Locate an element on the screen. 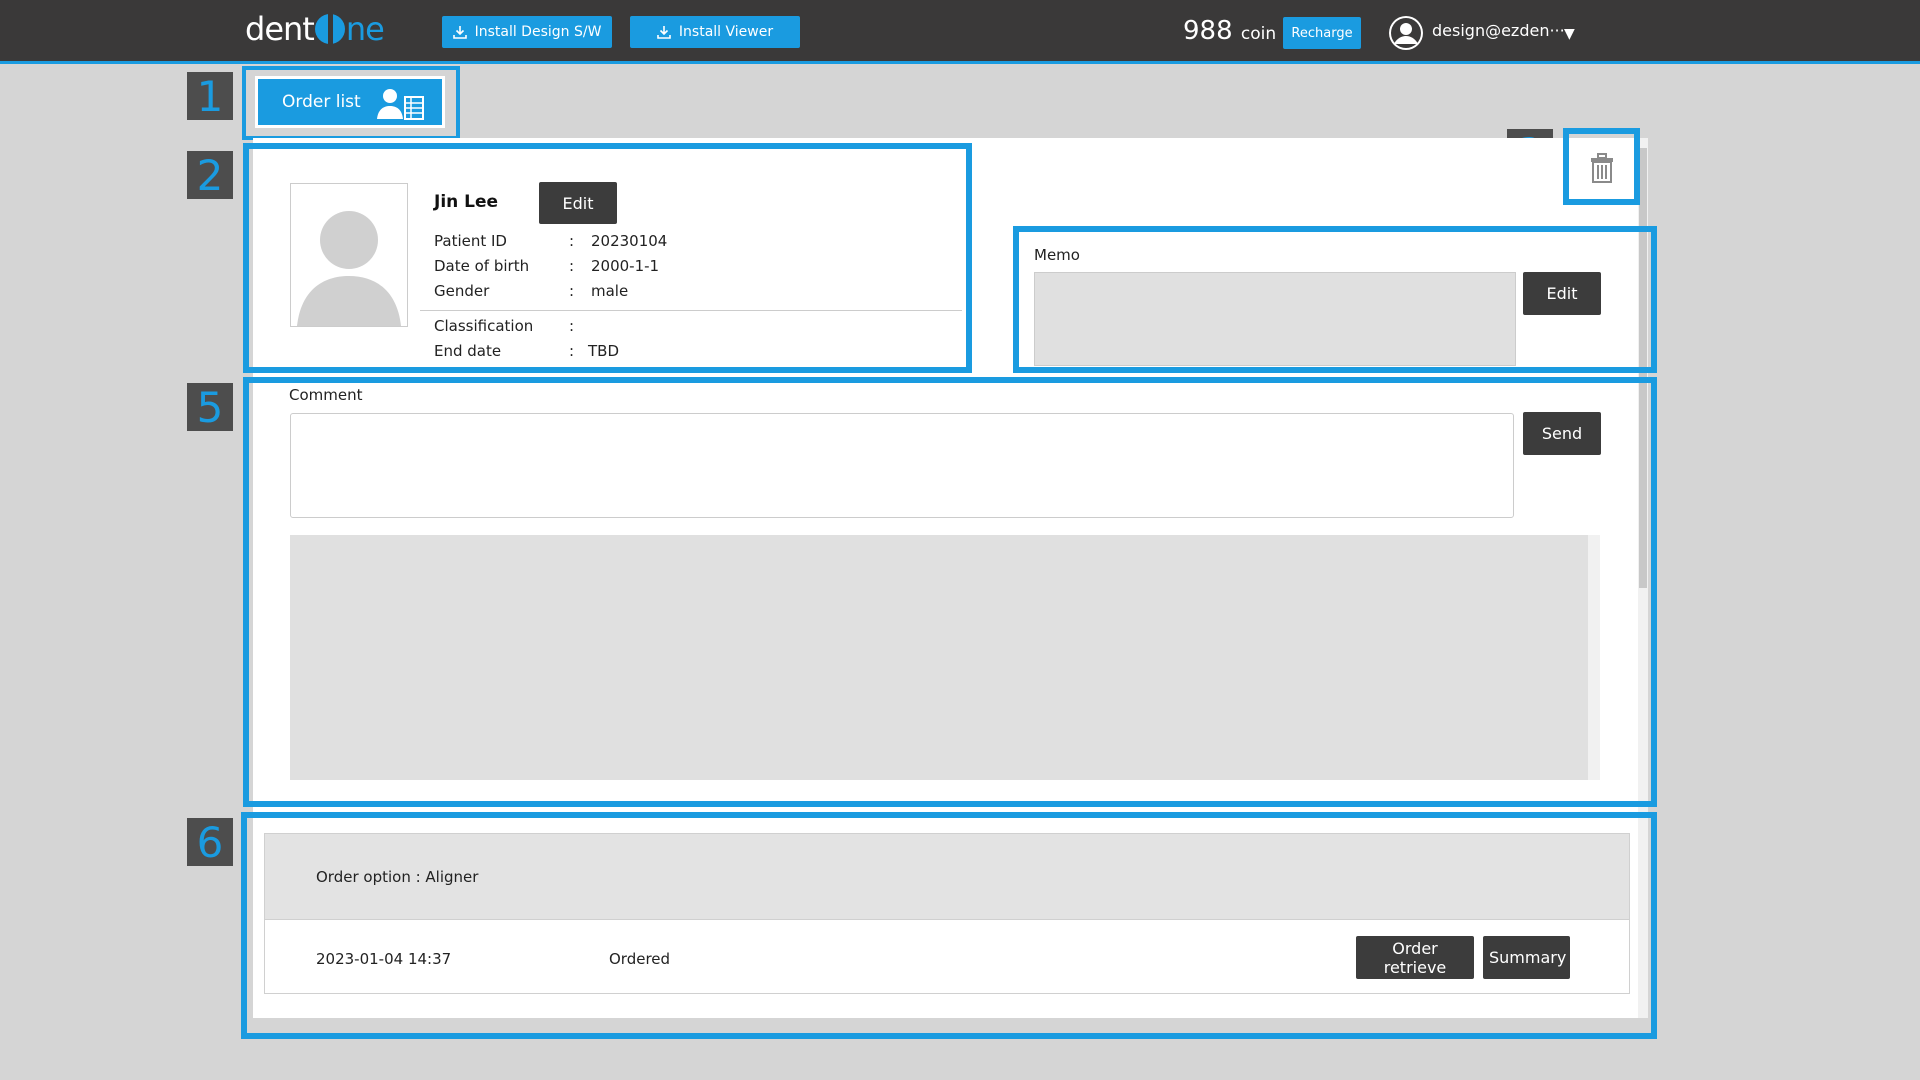  marker-2: 2 is located at coordinates (210, 175).